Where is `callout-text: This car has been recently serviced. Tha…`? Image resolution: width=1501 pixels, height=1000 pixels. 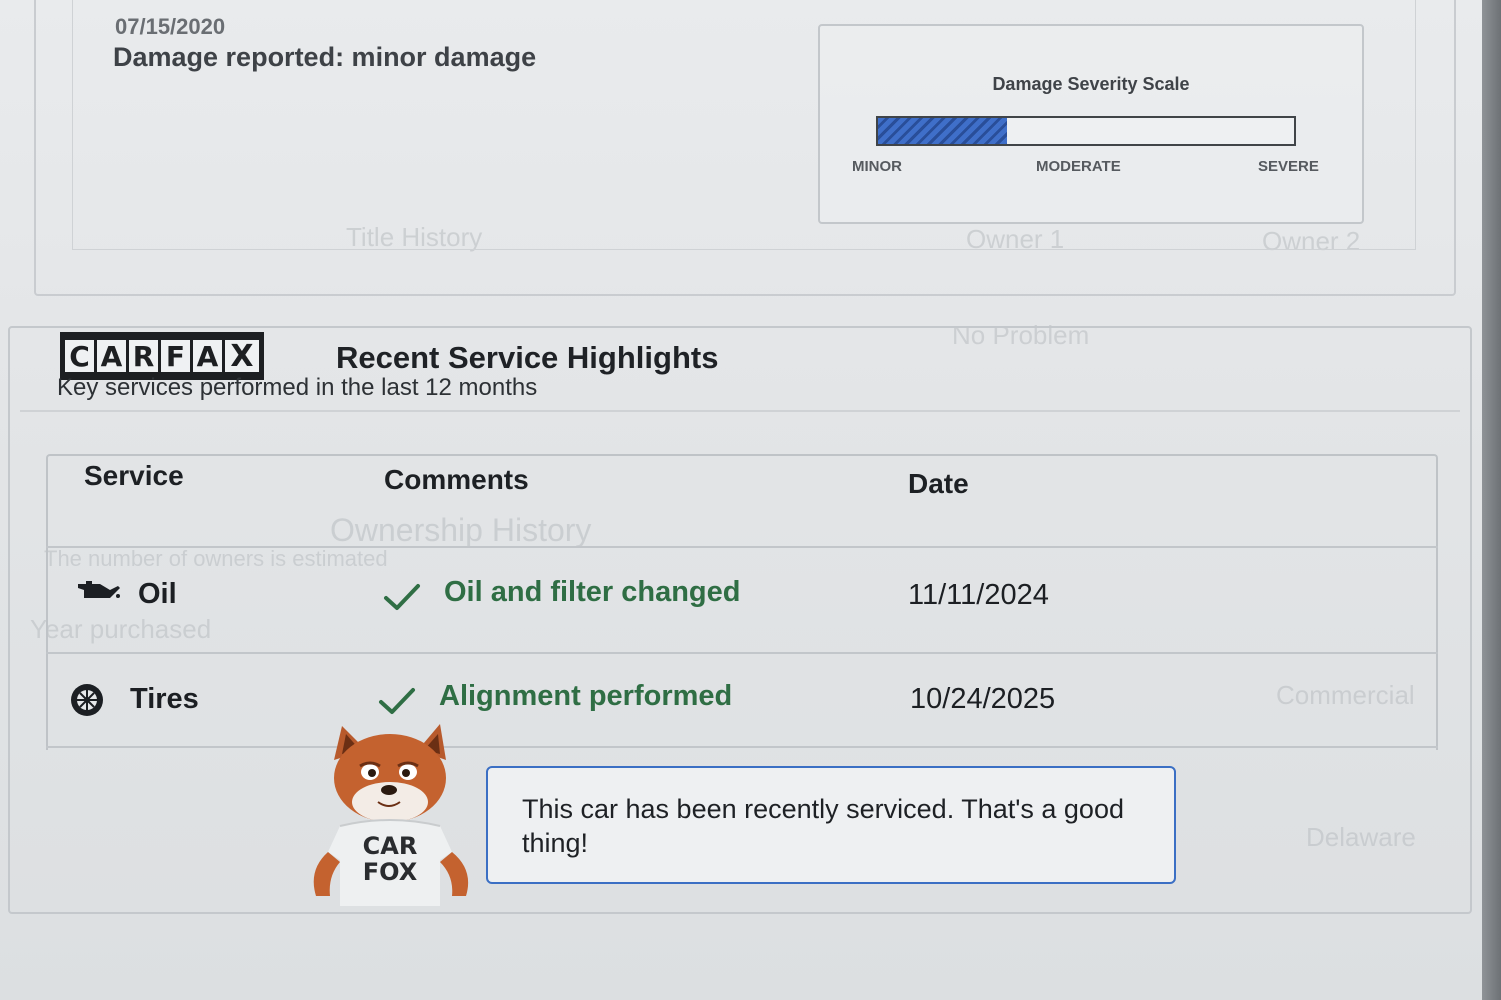
callout-text: This car has been recently serviced. Tha… is located at coordinates (823, 826).